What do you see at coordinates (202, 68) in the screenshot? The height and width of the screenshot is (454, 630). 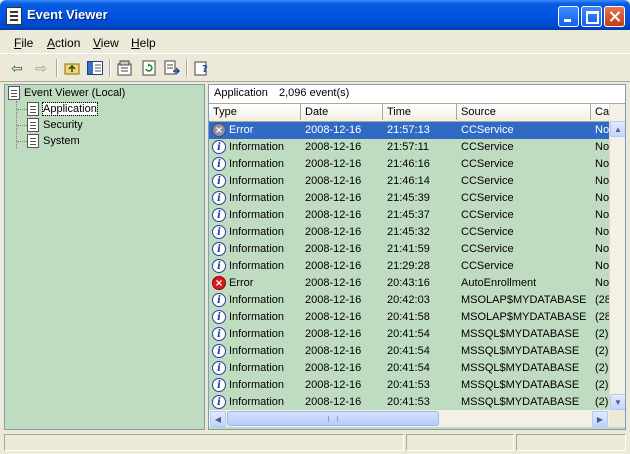 I see `help-icon: ?` at bounding box center [202, 68].